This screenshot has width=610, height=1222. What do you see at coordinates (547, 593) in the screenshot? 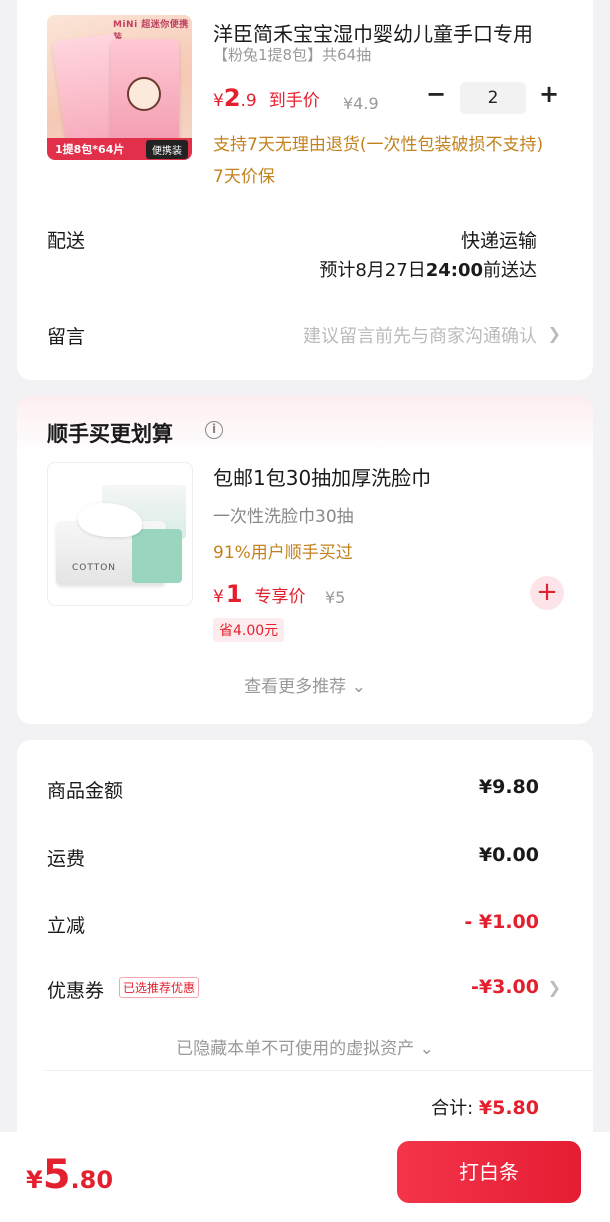
I see `add-upsell-button: +` at bounding box center [547, 593].